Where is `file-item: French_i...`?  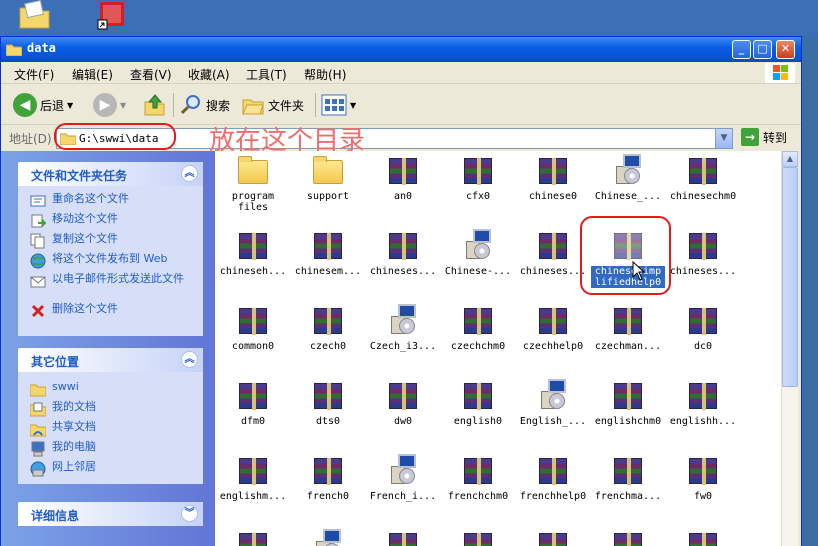
file-item: French_i... is located at coordinates (403, 478).